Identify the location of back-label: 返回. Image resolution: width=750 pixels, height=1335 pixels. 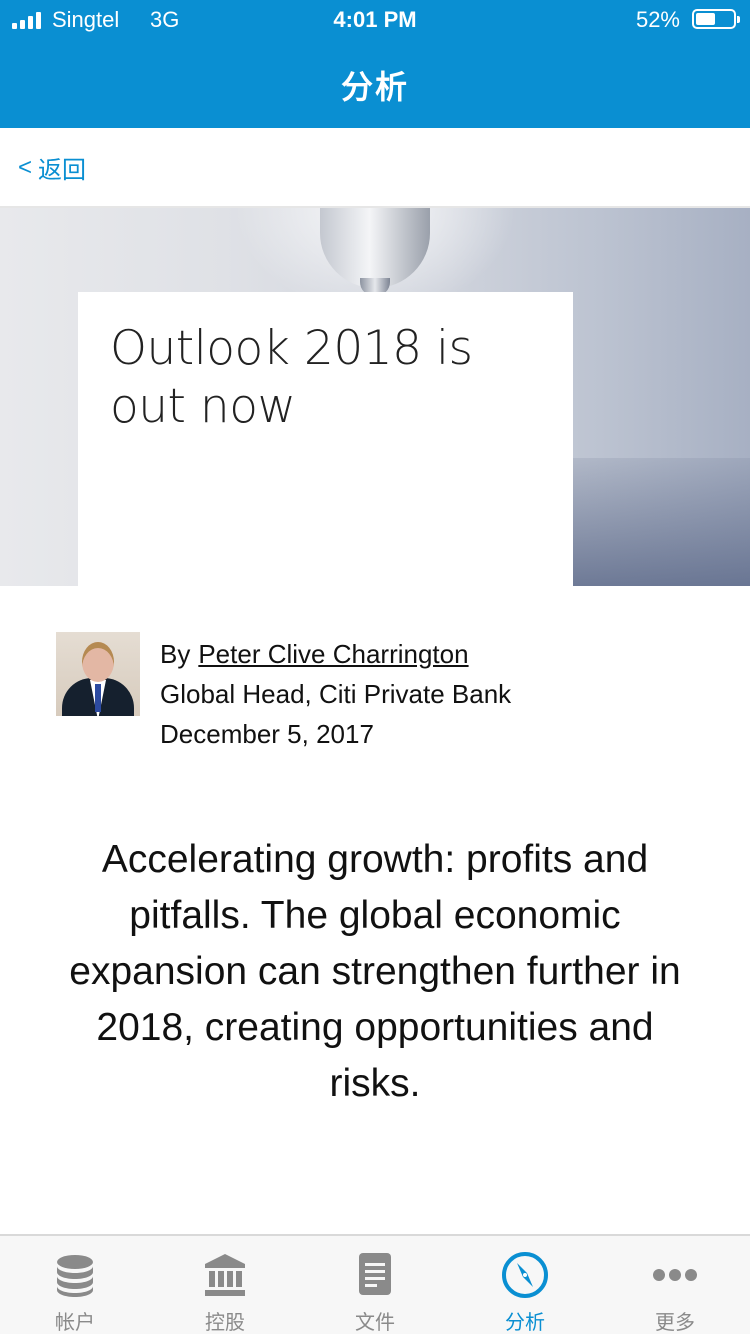
(62, 170).